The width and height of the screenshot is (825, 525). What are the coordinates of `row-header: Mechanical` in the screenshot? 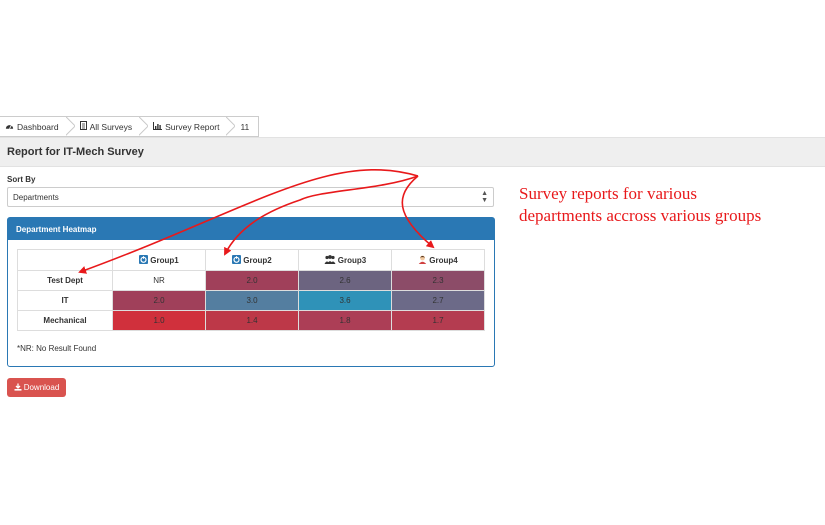 It's located at (65, 320).